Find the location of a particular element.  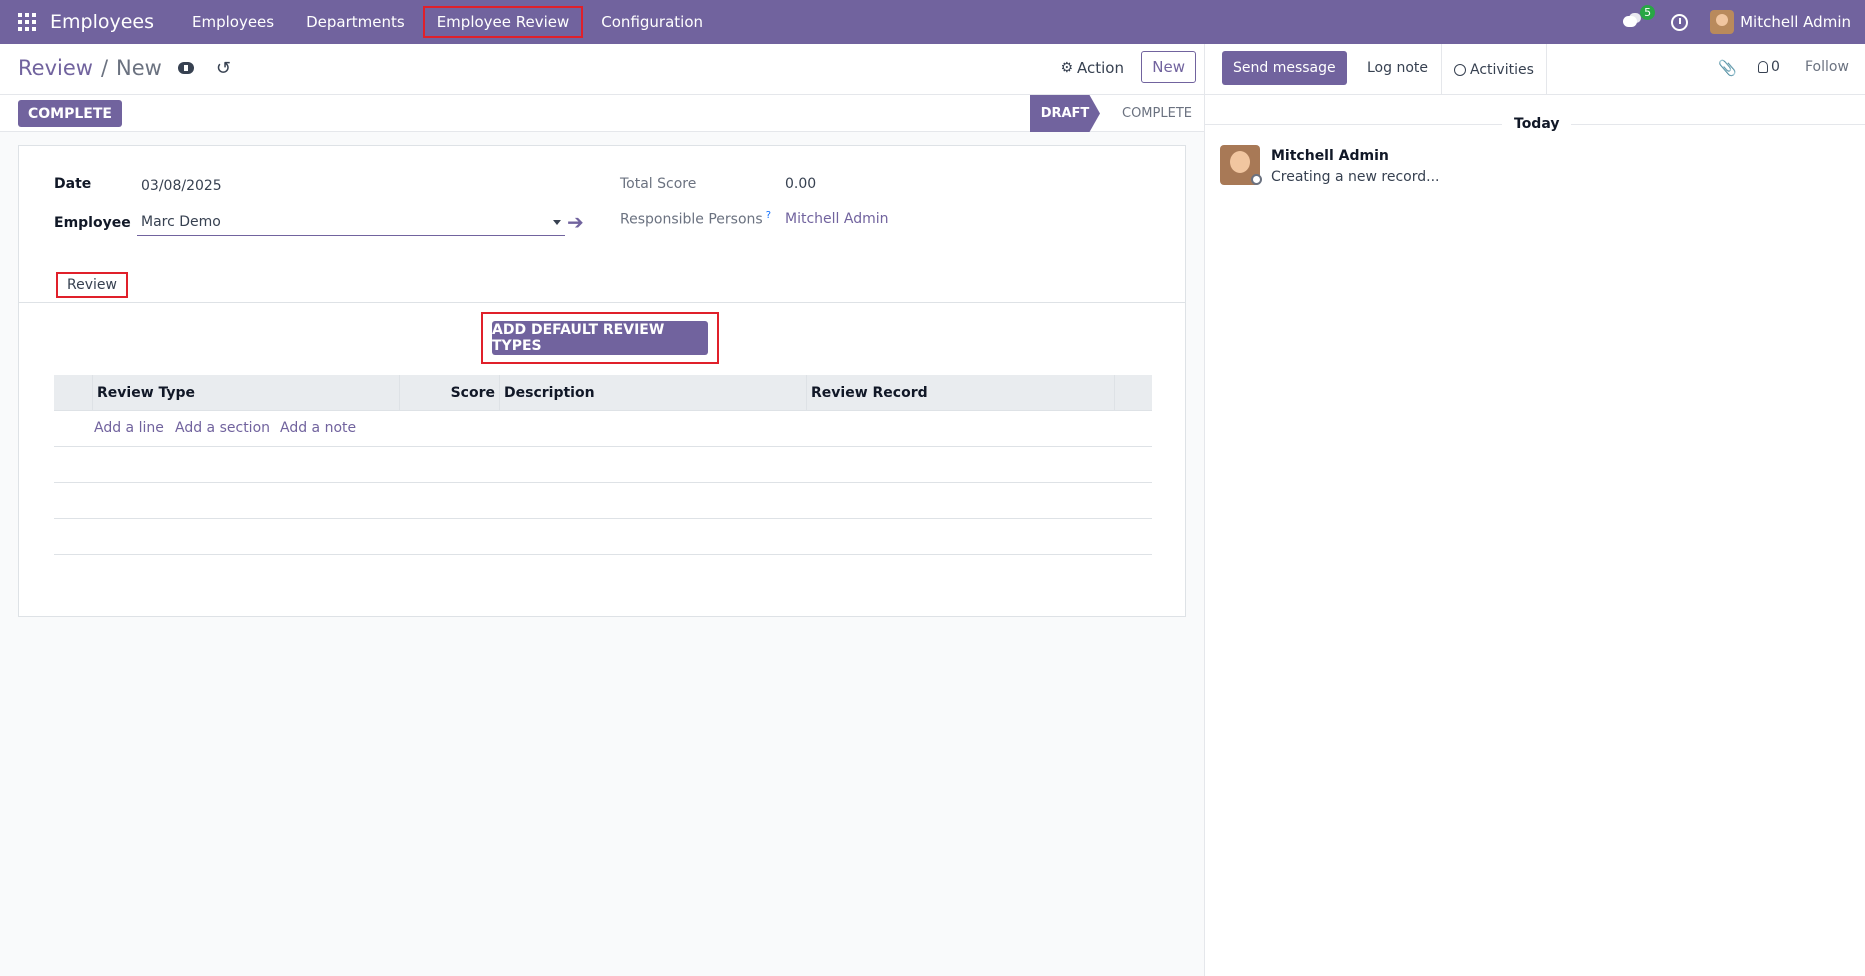

add-a-line-link: Add a line is located at coordinates (129, 428).